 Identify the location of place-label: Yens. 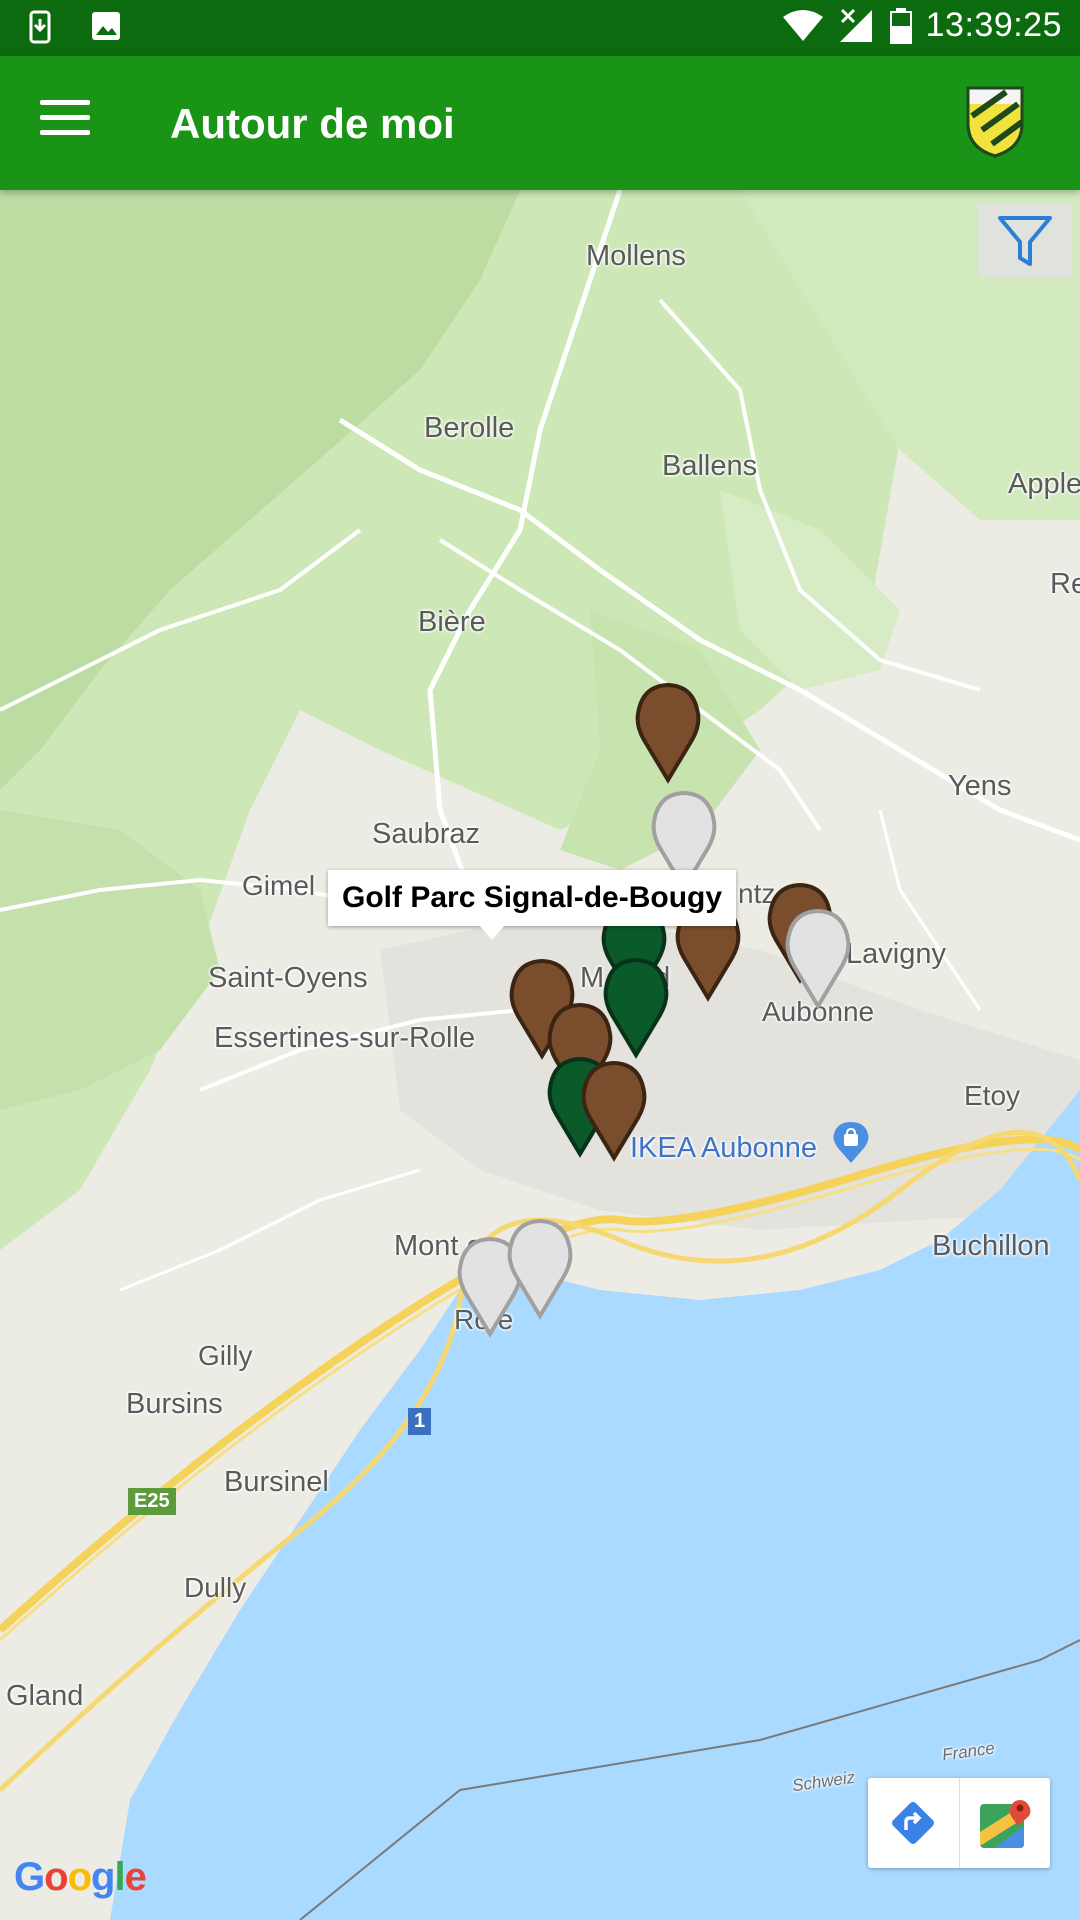
(980, 786).